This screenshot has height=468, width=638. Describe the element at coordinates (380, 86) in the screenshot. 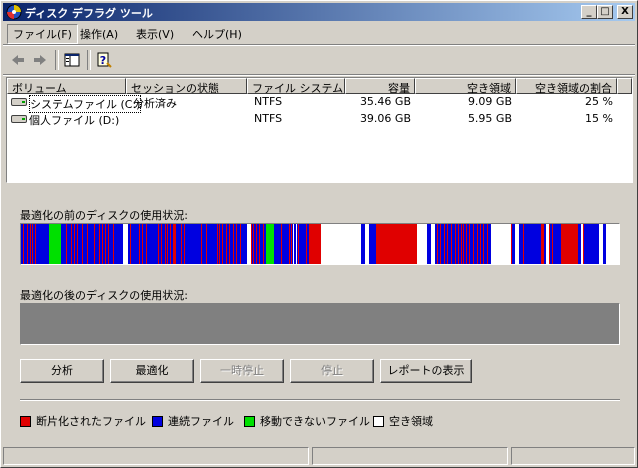

I see `column-capacity: 容量` at that location.